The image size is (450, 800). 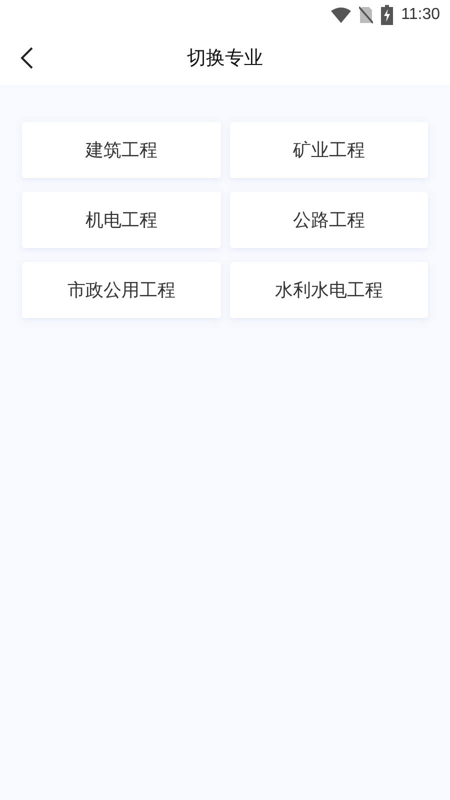 What do you see at coordinates (121, 220) in the screenshot?
I see `major-option: 机电工程` at bounding box center [121, 220].